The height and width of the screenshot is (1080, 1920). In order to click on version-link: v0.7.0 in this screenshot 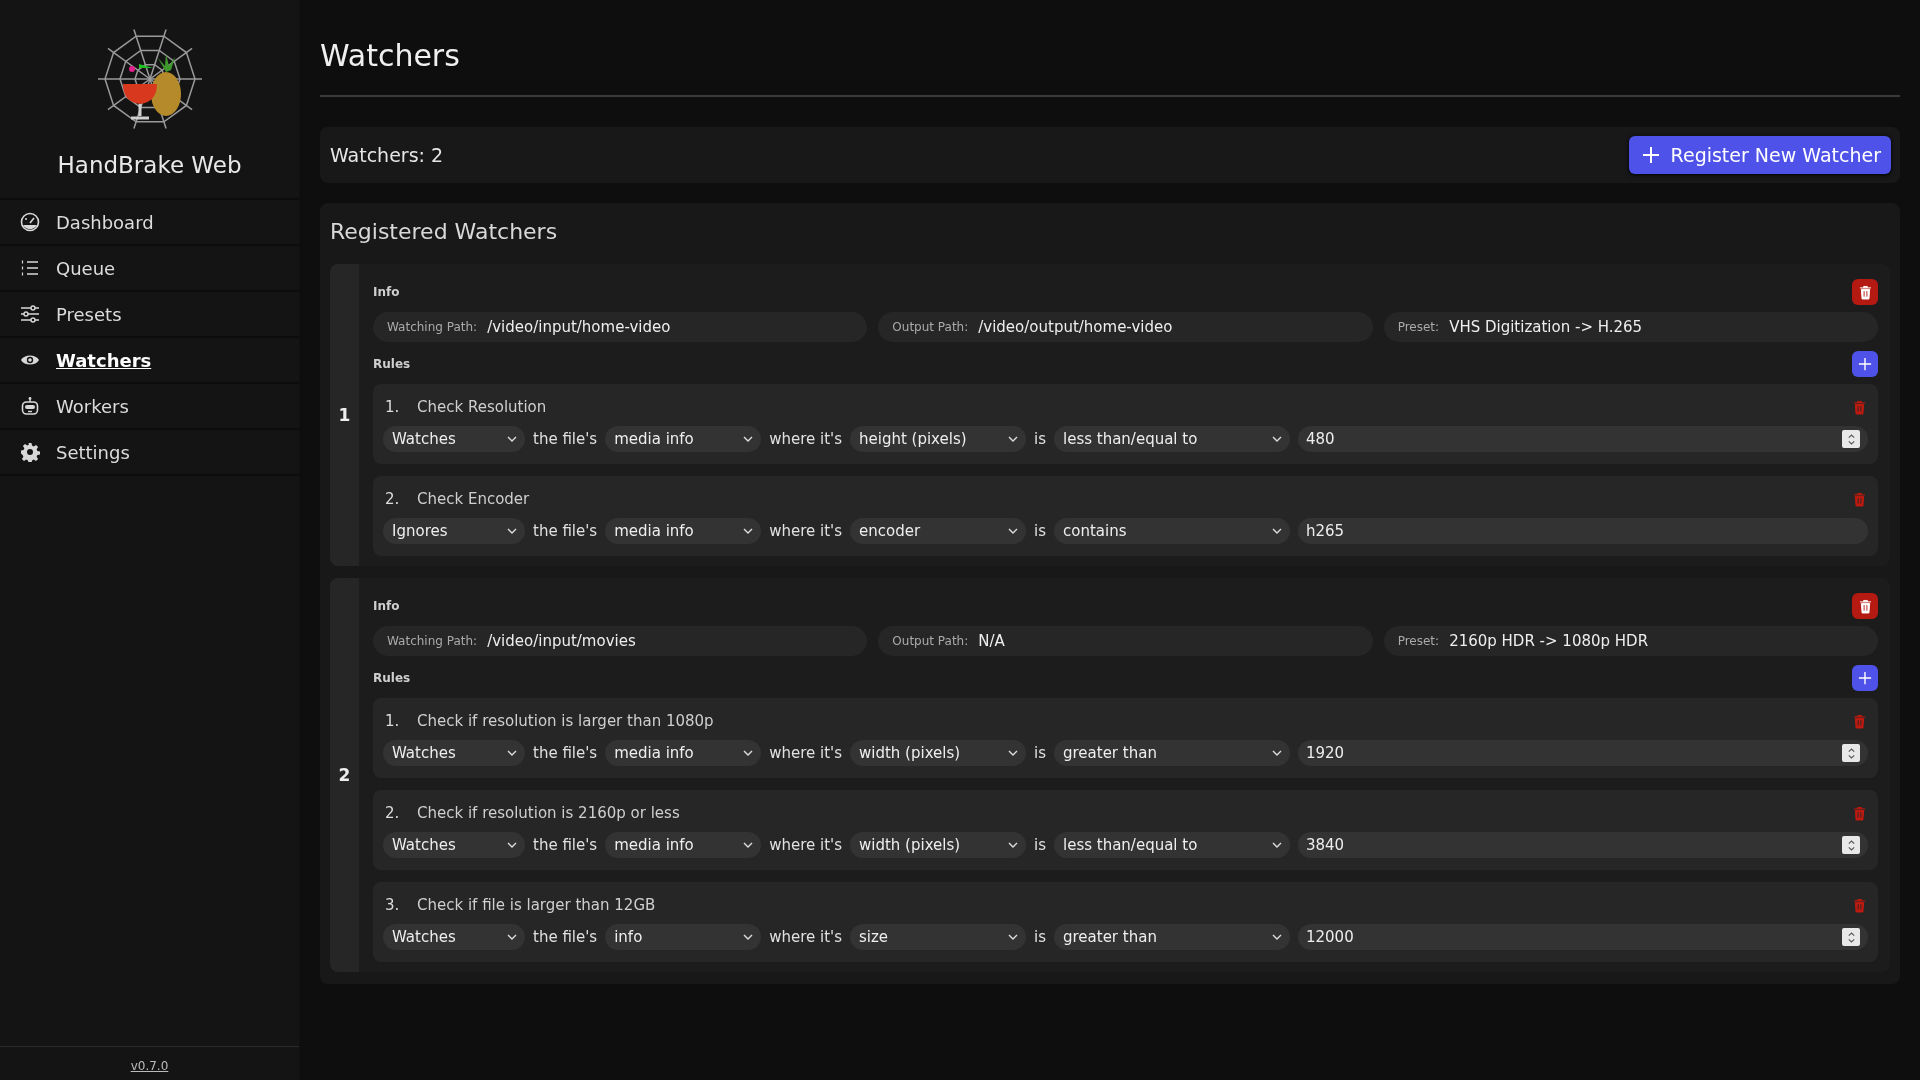, I will do `click(149, 1066)`.